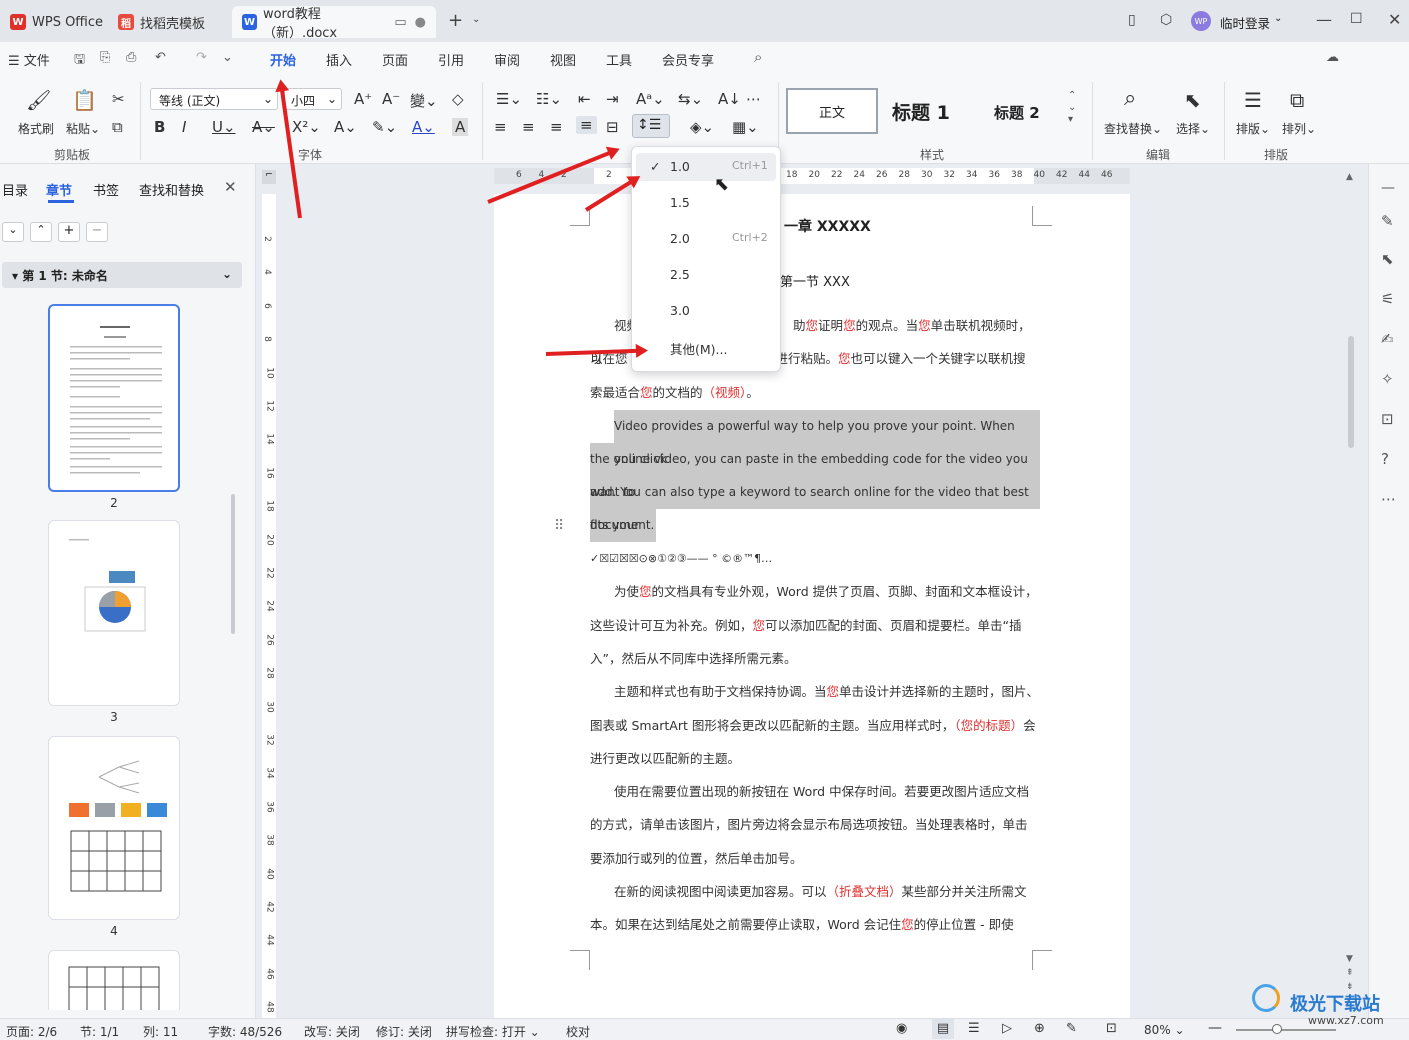  What do you see at coordinates (1350, 973) in the screenshot?
I see `scroll-down-icon: ▼ ⇞ ⇟` at bounding box center [1350, 973].